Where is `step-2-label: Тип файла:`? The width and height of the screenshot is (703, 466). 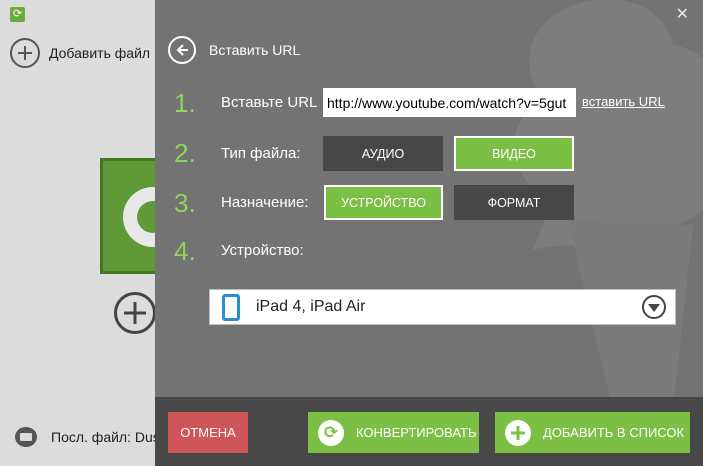
step-2-label: Тип файла: is located at coordinates (261, 153).